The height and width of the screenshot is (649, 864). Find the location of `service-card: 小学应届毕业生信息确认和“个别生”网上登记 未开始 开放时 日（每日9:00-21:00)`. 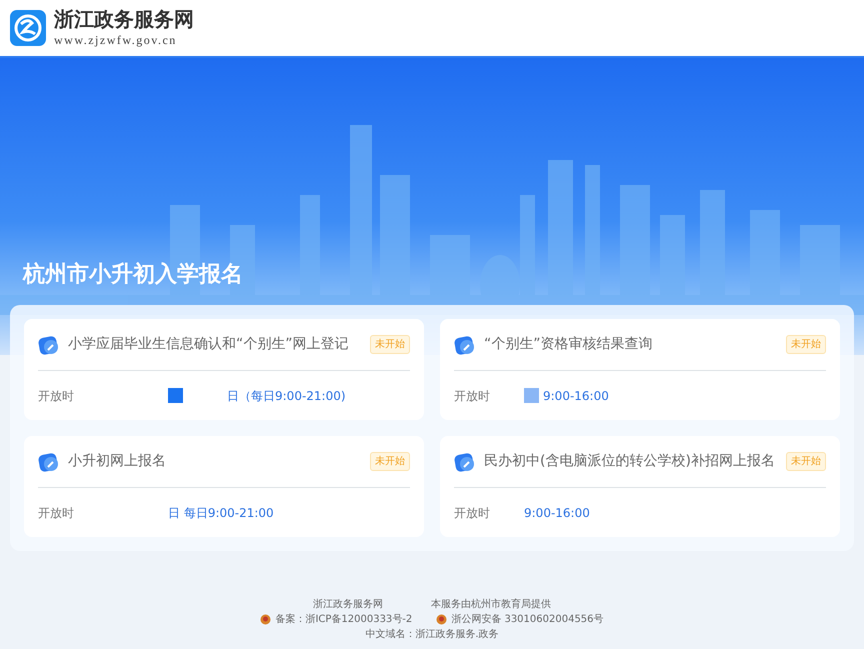

service-card: 小学应届毕业生信息确认和“个别生”网上登记 未开始 开放时 日（每日9:00-21:00) is located at coordinates (224, 369).